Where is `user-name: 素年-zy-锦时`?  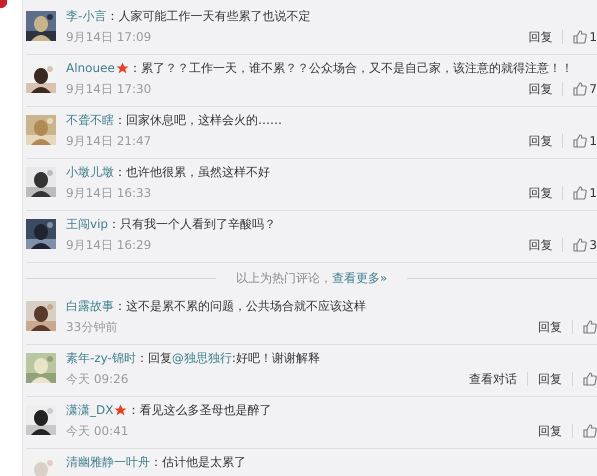
user-name: 素年-zy-锦时 is located at coordinates (101, 358).